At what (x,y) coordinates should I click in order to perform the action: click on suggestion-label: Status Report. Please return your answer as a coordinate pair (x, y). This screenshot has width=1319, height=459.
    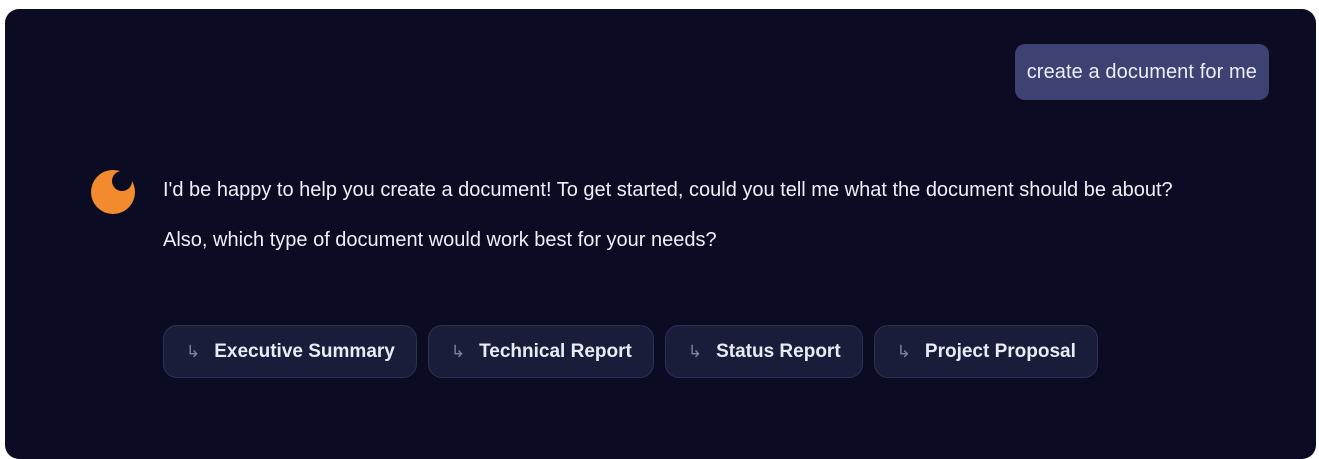
    Looking at the image, I should click on (778, 351).